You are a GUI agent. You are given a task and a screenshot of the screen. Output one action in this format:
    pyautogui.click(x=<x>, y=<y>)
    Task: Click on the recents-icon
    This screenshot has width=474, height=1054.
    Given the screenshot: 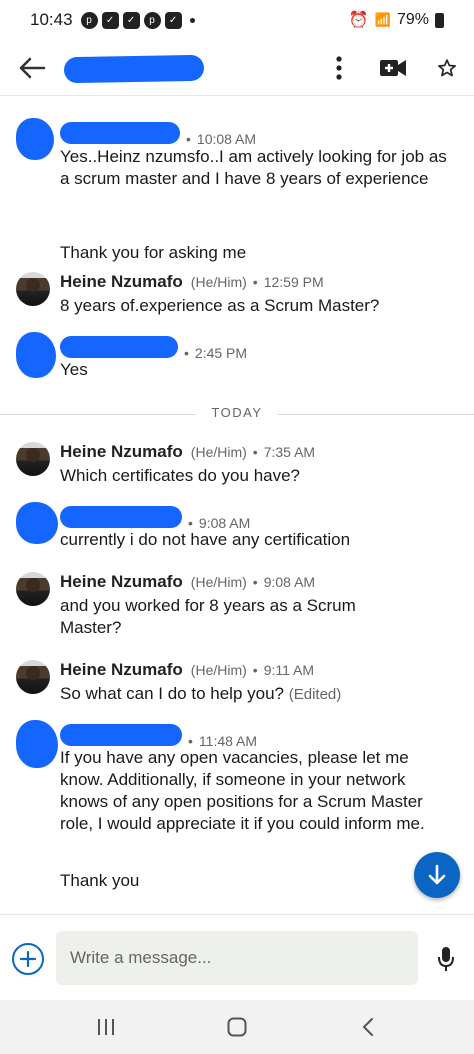 What is the action you would take?
    pyautogui.click(x=105, y=1027)
    